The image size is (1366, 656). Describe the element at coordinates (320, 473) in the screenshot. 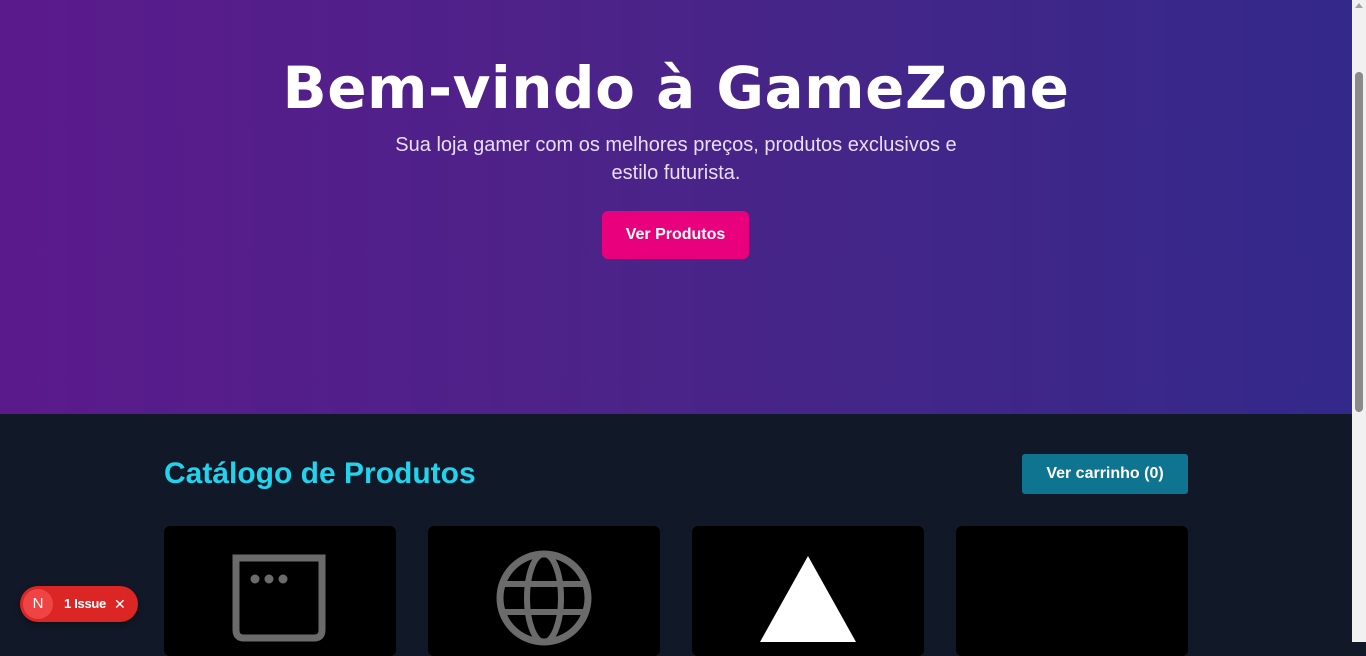

I see `catalog-title: Catálogo de Produtos` at that location.